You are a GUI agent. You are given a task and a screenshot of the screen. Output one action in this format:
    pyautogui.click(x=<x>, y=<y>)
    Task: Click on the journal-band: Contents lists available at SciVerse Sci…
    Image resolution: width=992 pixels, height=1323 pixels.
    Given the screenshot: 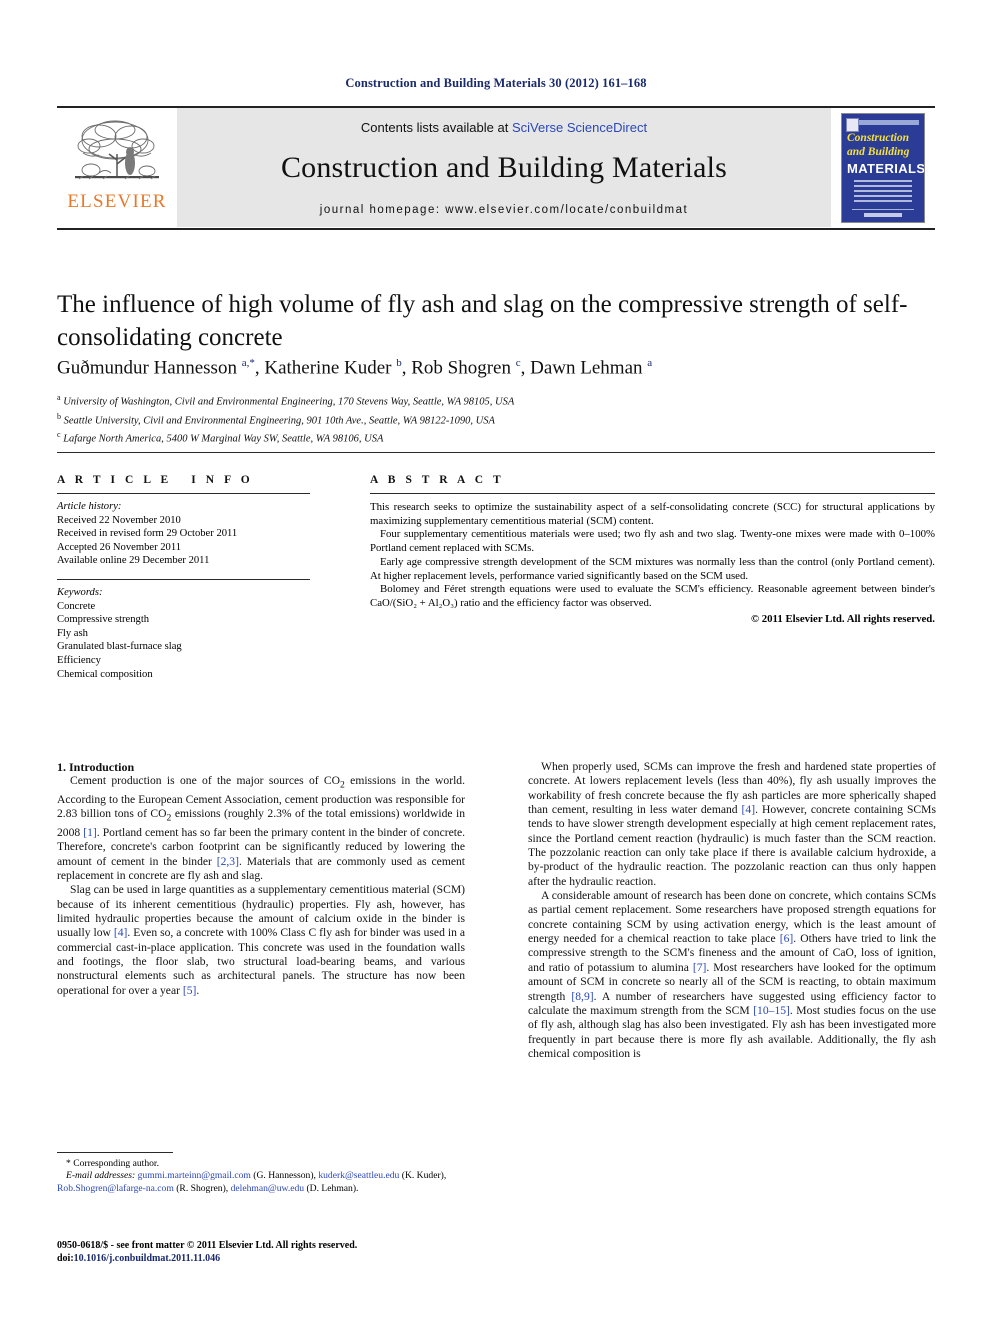 What is the action you would take?
    pyautogui.click(x=504, y=167)
    